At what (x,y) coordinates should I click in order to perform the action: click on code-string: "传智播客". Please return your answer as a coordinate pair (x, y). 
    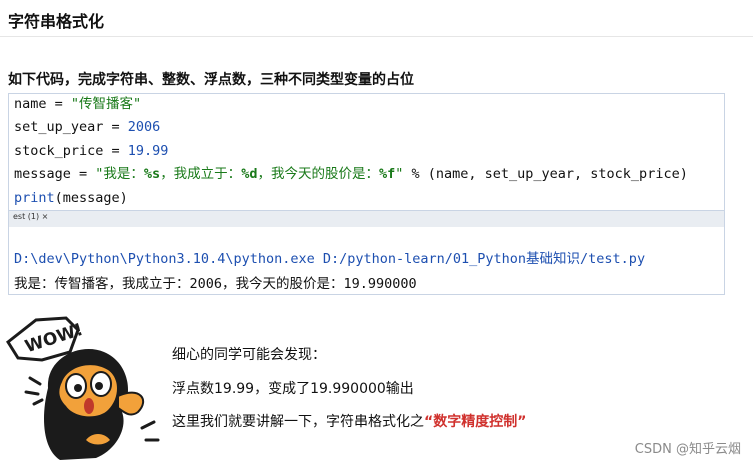
    Looking at the image, I should click on (106, 104).